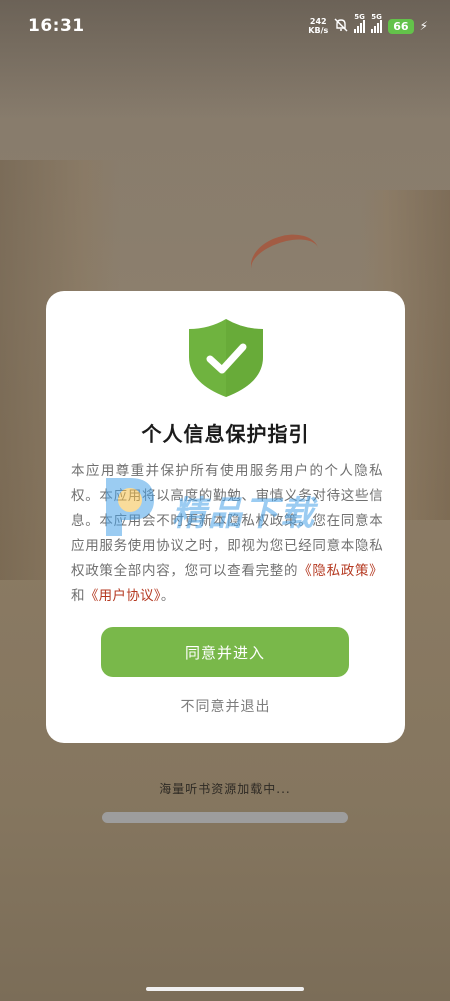  Describe the element at coordinates (340, 571) in the screenshot. I see `privacy-policy-link: 《隐私政策》` at that location.